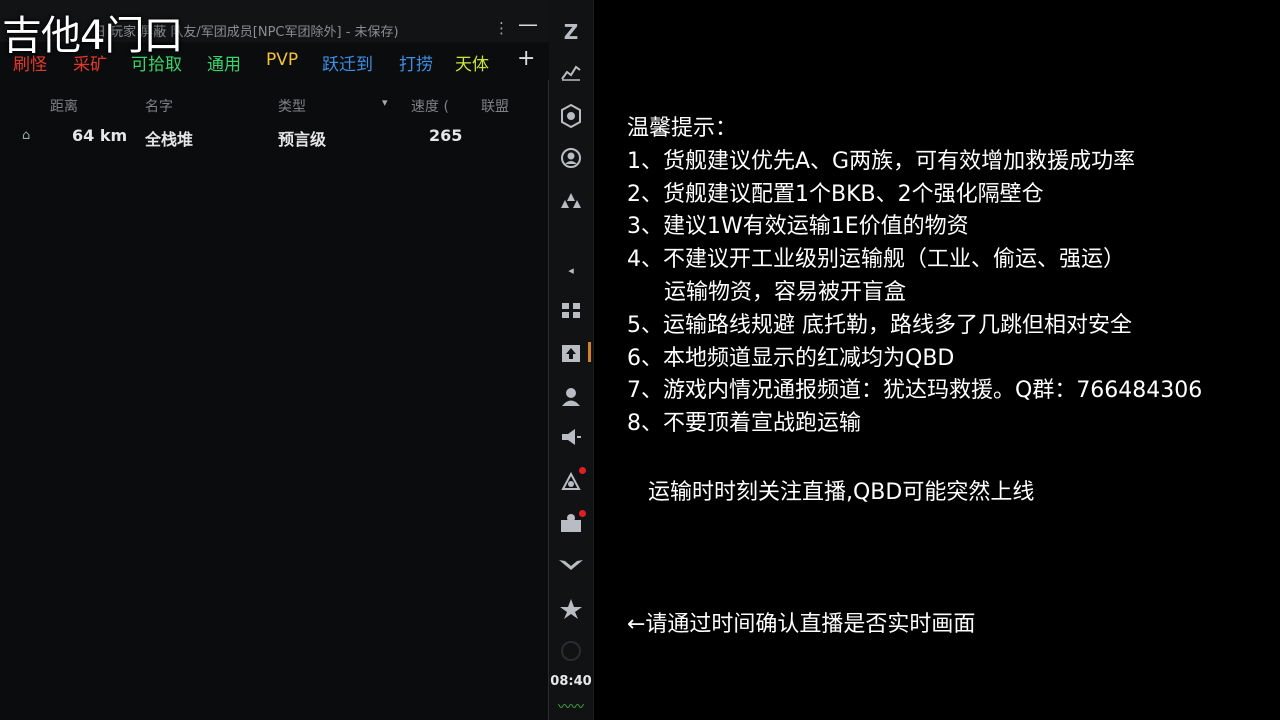 The width and height of the screenshot is (1280, 720). What do you see at coordinates (472, 62) in the screenshot?
I see `tab-celestial: 天体` at bounding box center [472, 62].